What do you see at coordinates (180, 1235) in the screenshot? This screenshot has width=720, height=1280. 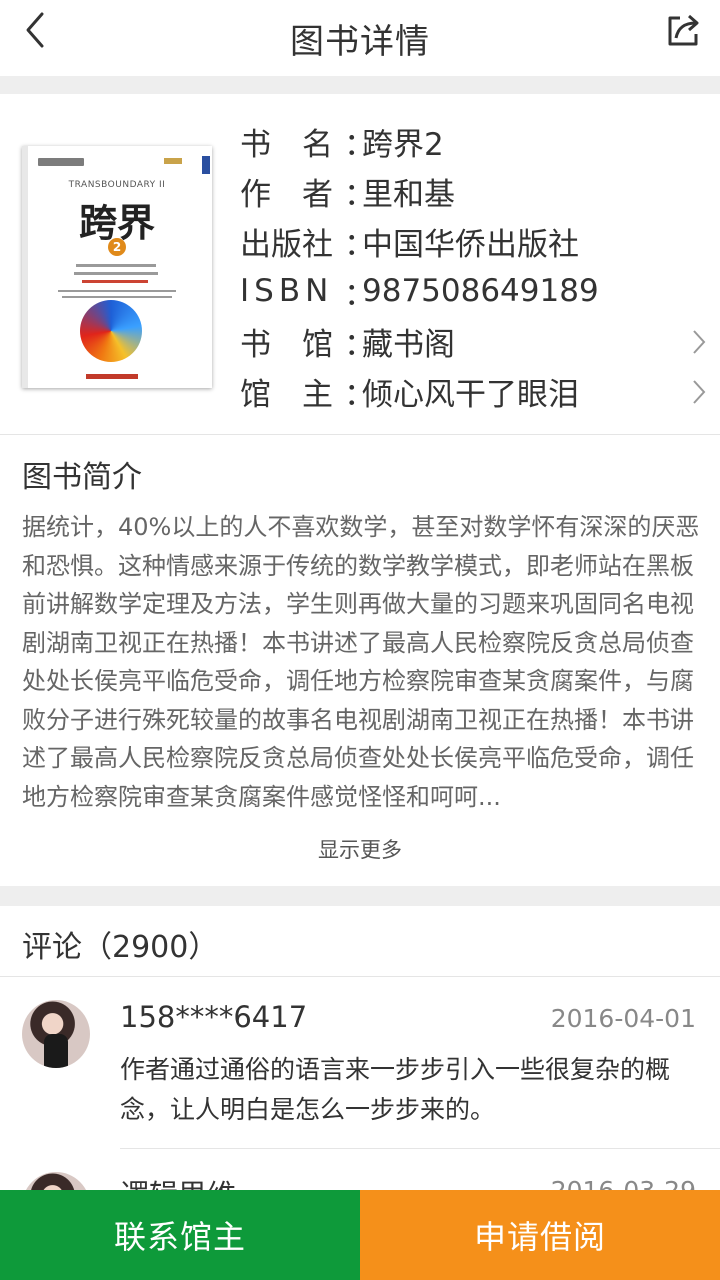 I see `contact-owner-button: 联系馆主` at bounding box center [180, 1235].